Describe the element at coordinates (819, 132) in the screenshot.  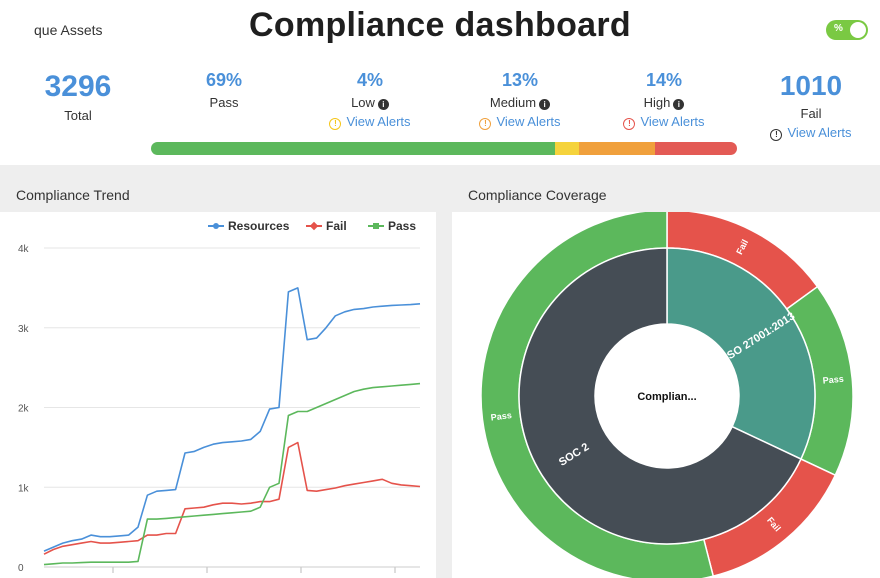
I see `fail-alerts-text: View Alerts` at that location.